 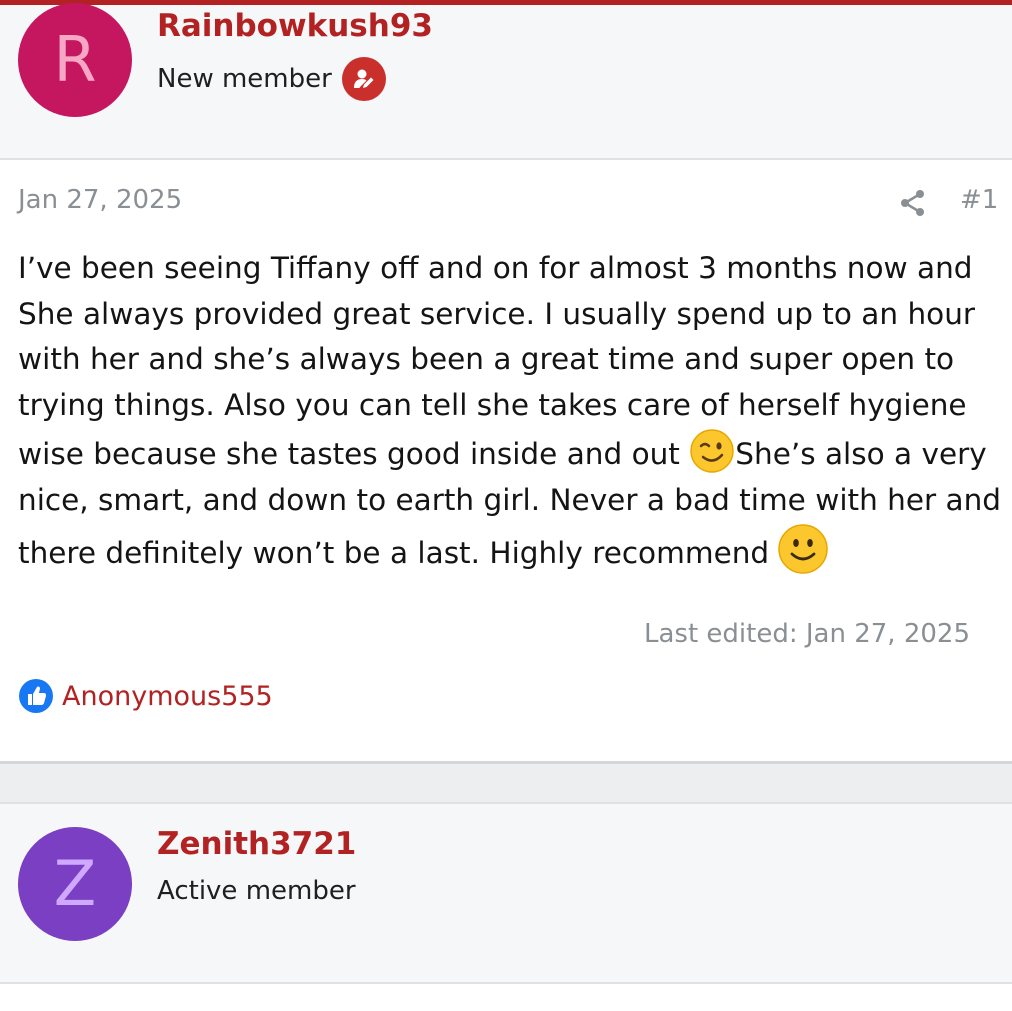 What do you see at coordinates (244, 79) in the screenshot?
I see `author-title-label: New member` at bounding box center [244, 79].